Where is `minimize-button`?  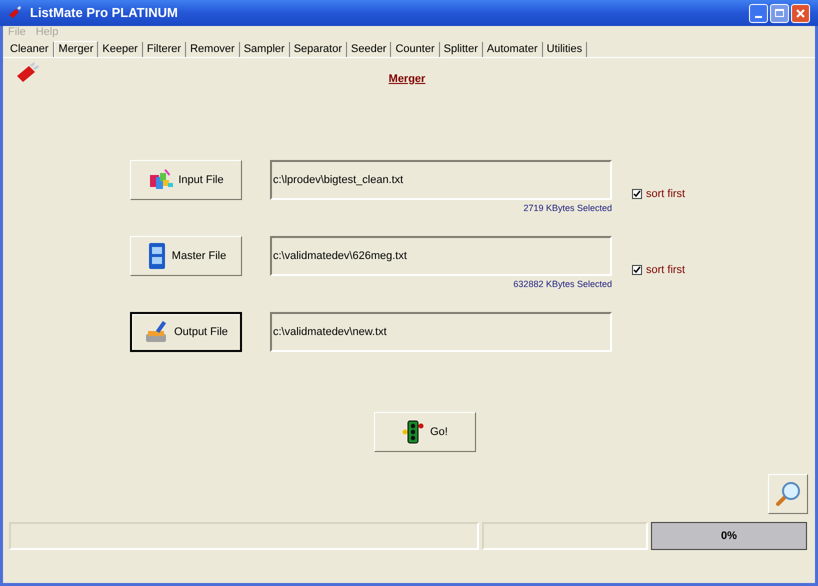 minimize-button is located at coordinates (758, 13).